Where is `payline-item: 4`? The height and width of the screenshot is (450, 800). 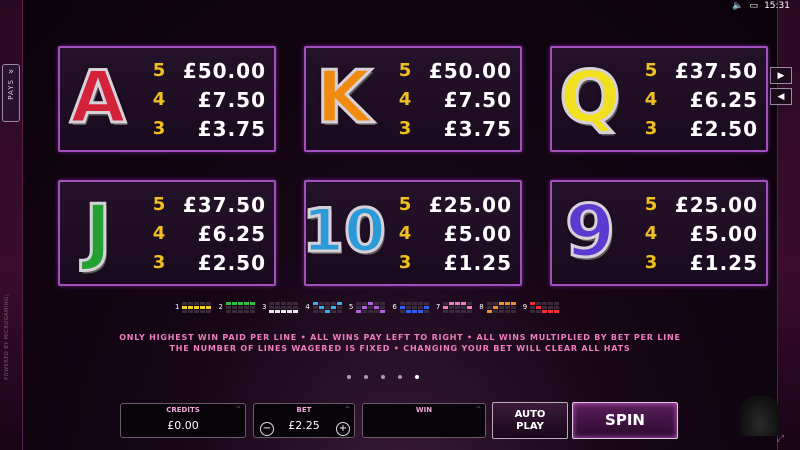 payline-item: 4 is located at coordinates (323, 307).